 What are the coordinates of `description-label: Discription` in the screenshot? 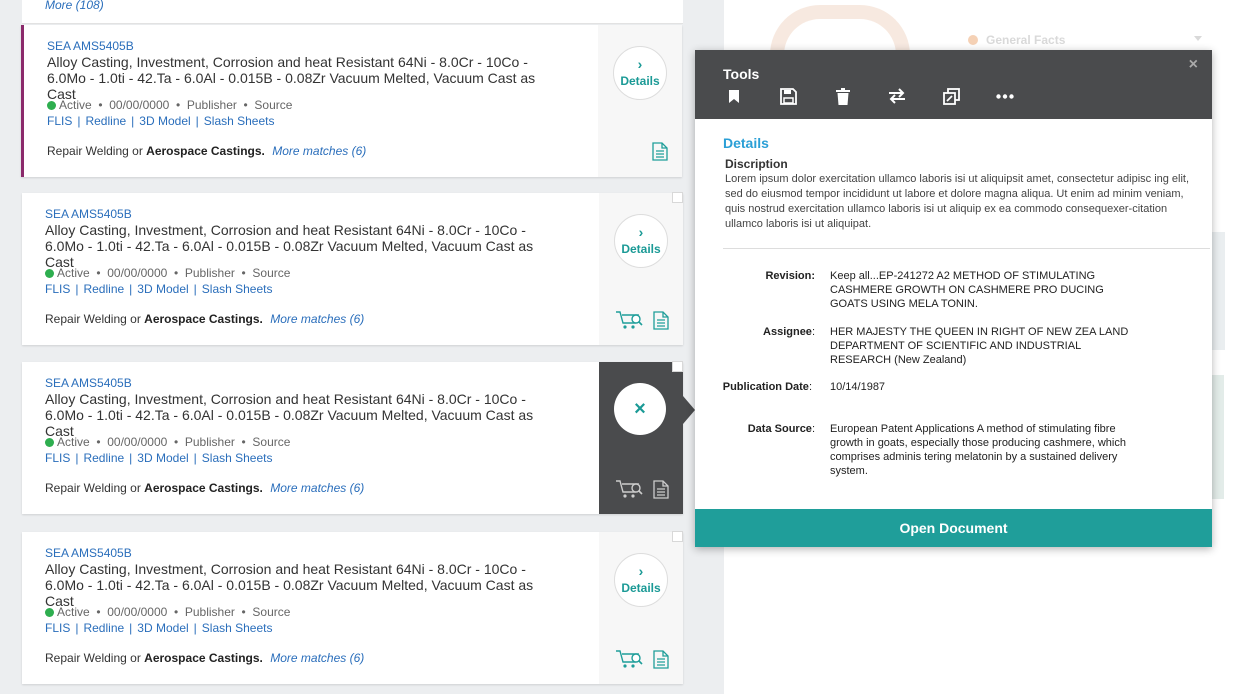 It's located at (756, 164).